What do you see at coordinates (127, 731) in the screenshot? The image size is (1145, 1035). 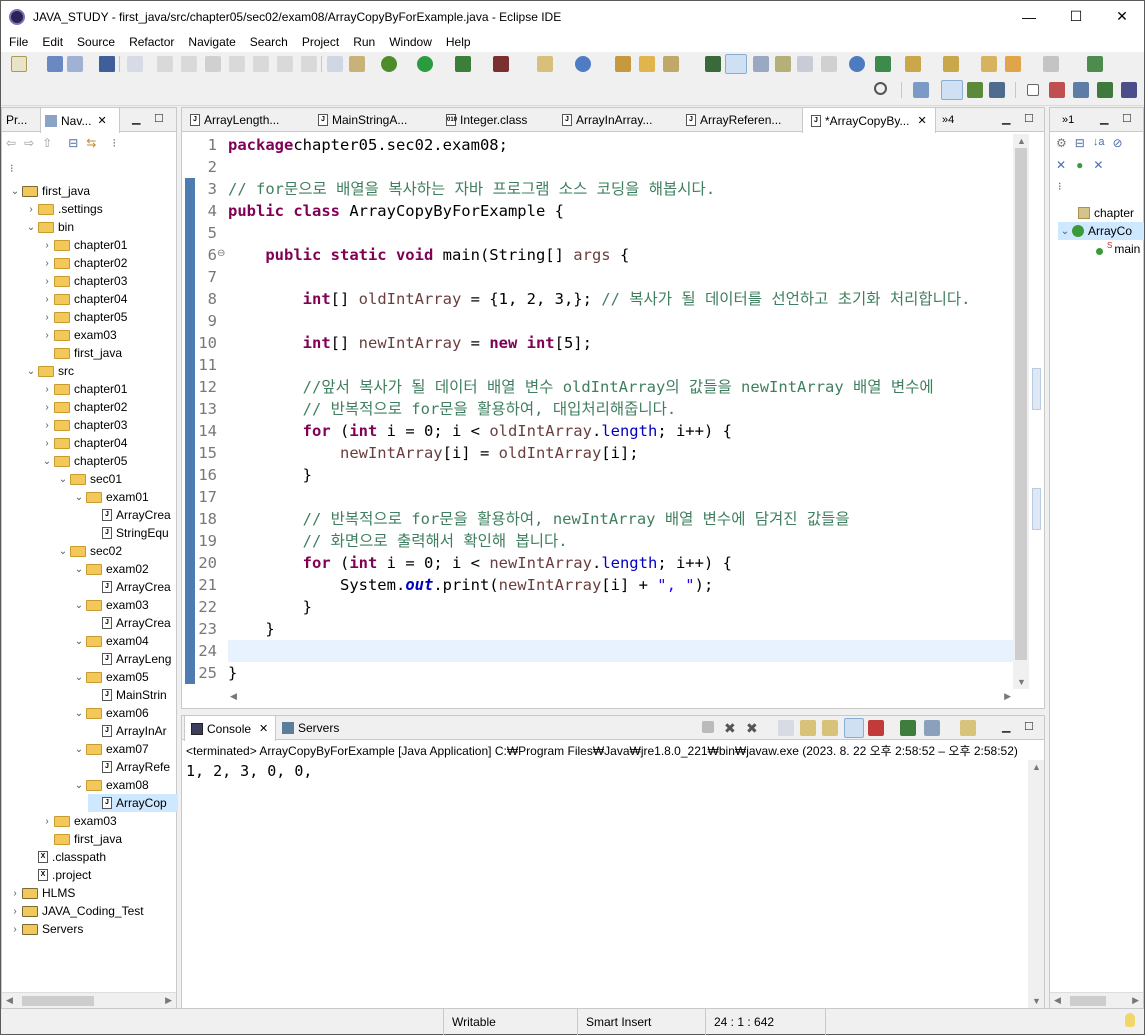 I see `tree-item: J ArrayInAr` at bounding box center [127, 731].